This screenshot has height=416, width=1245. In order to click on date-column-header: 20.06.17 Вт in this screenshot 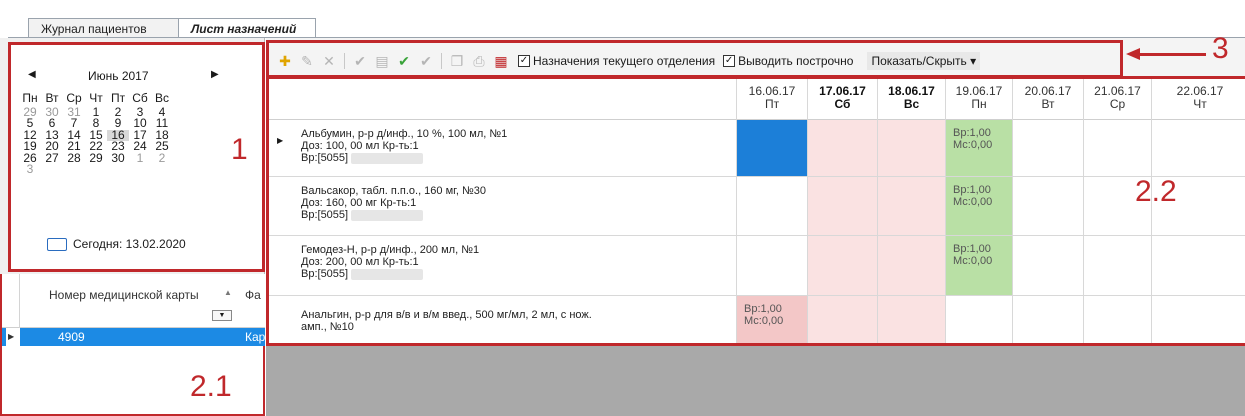, I will do `click(1047, 99)`.